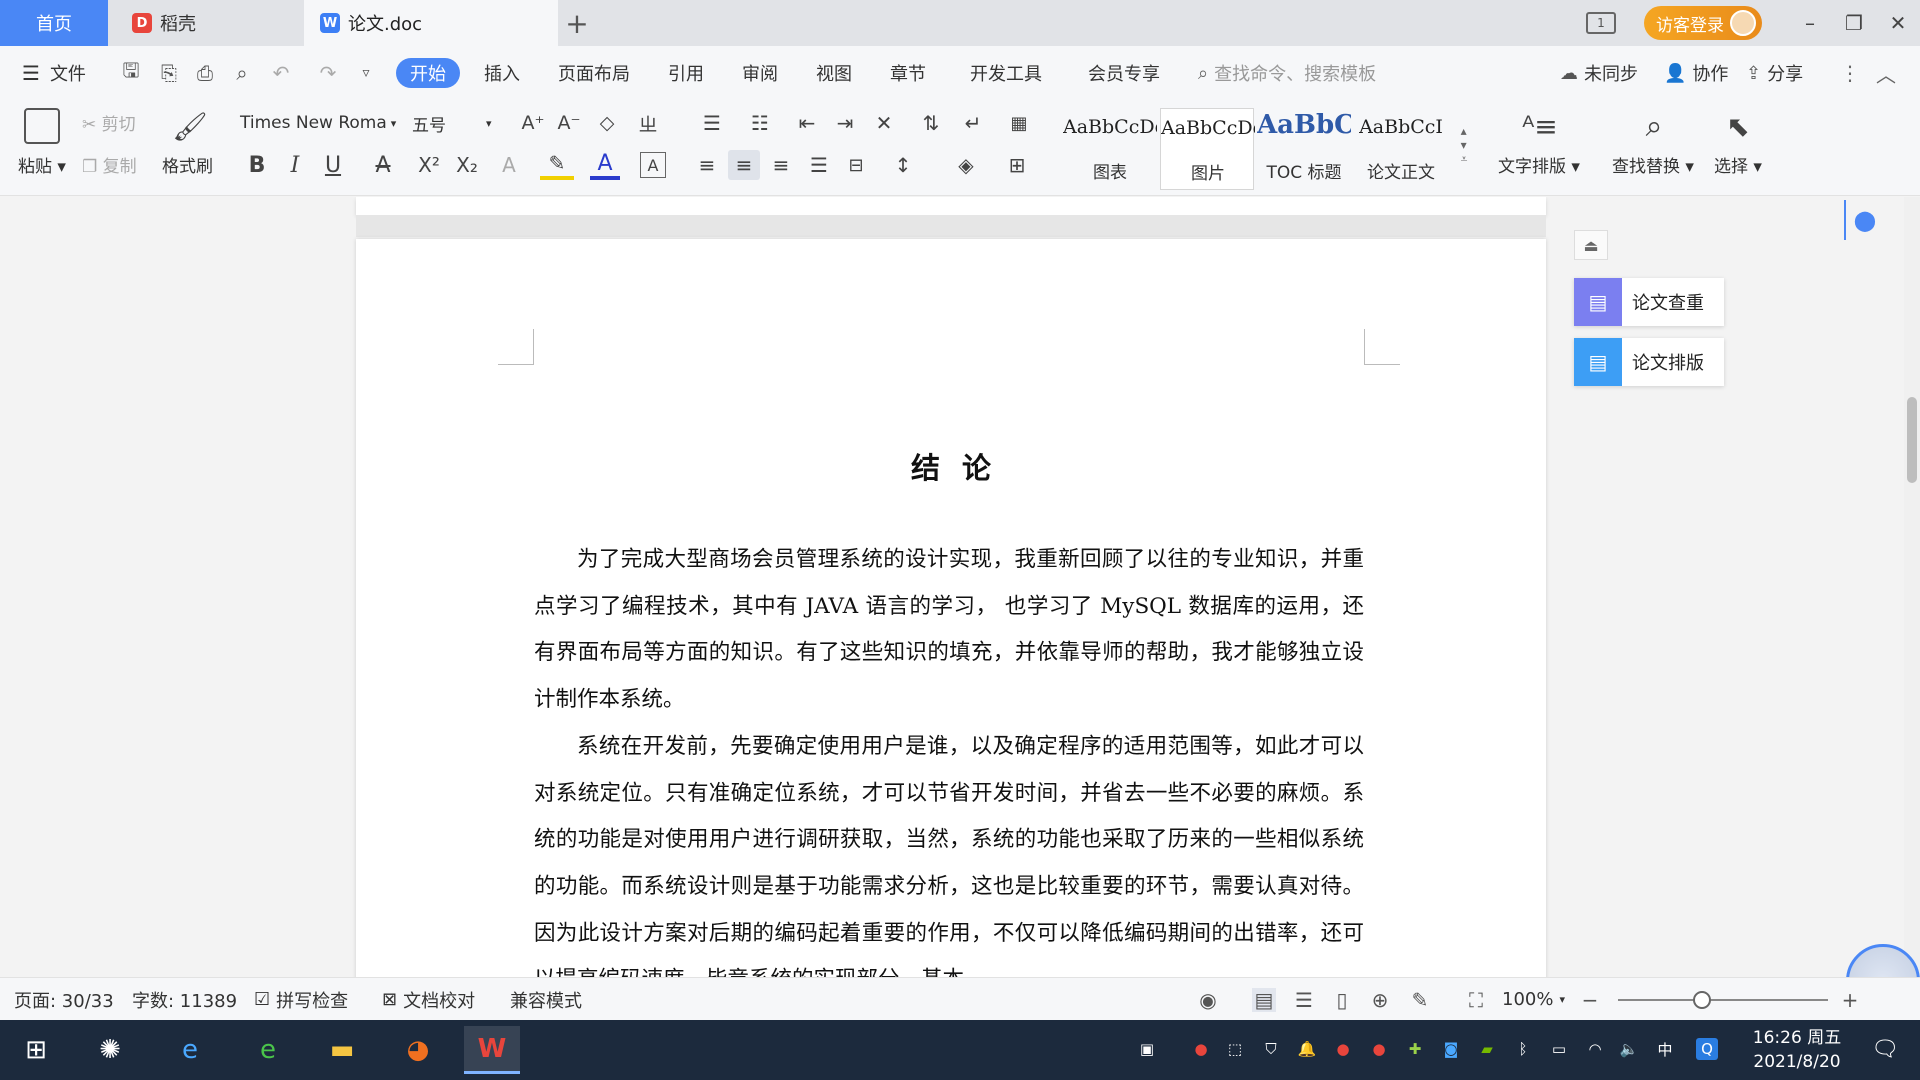  I want to click on style-chart: AaBbCcDd 图表, so click(1110, 149).